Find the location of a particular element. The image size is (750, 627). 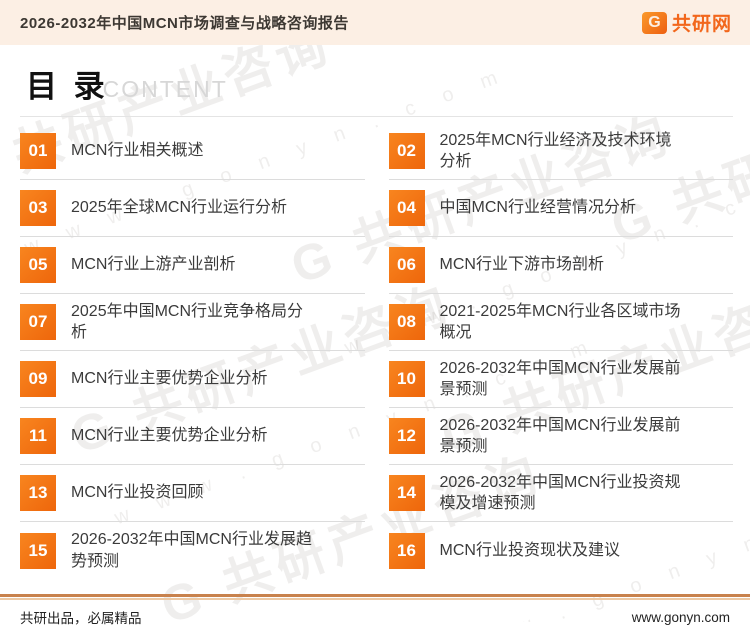

toc-item-label: 2021-2025年MCN行业各区域市场概况 is located at coordinates (560, 321).